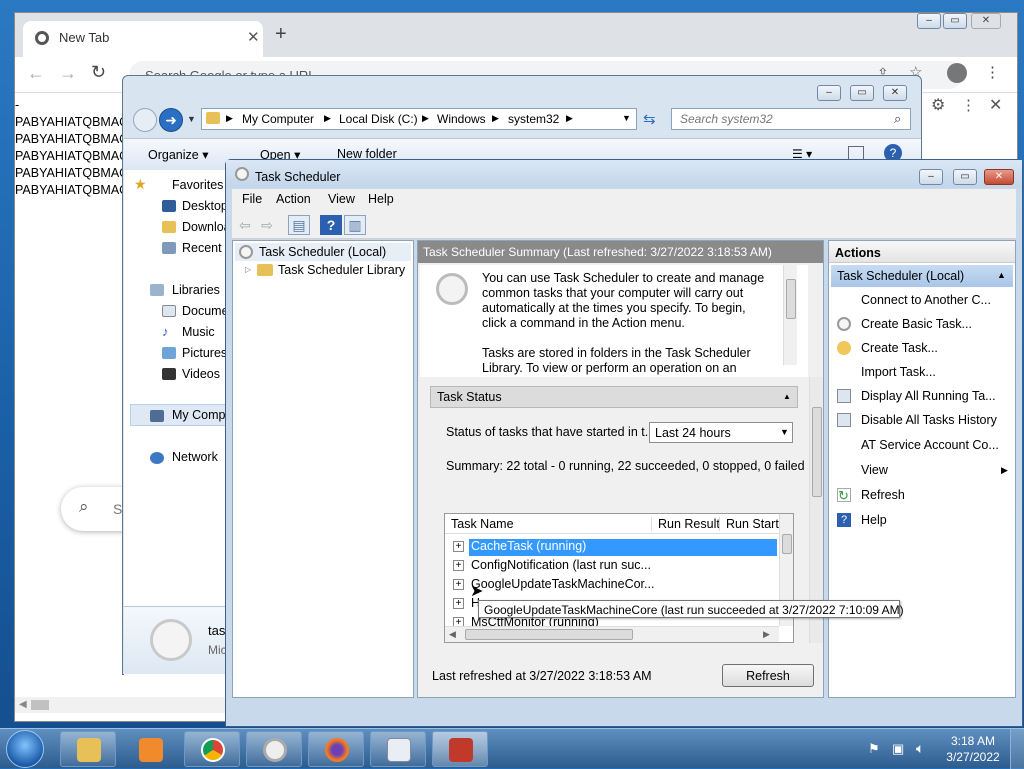 This screenshot has width=1024, height=769. Describe the element at coordinates (171, 120) in the screenshot. I see `forward-button-icon: ➜` at that location.